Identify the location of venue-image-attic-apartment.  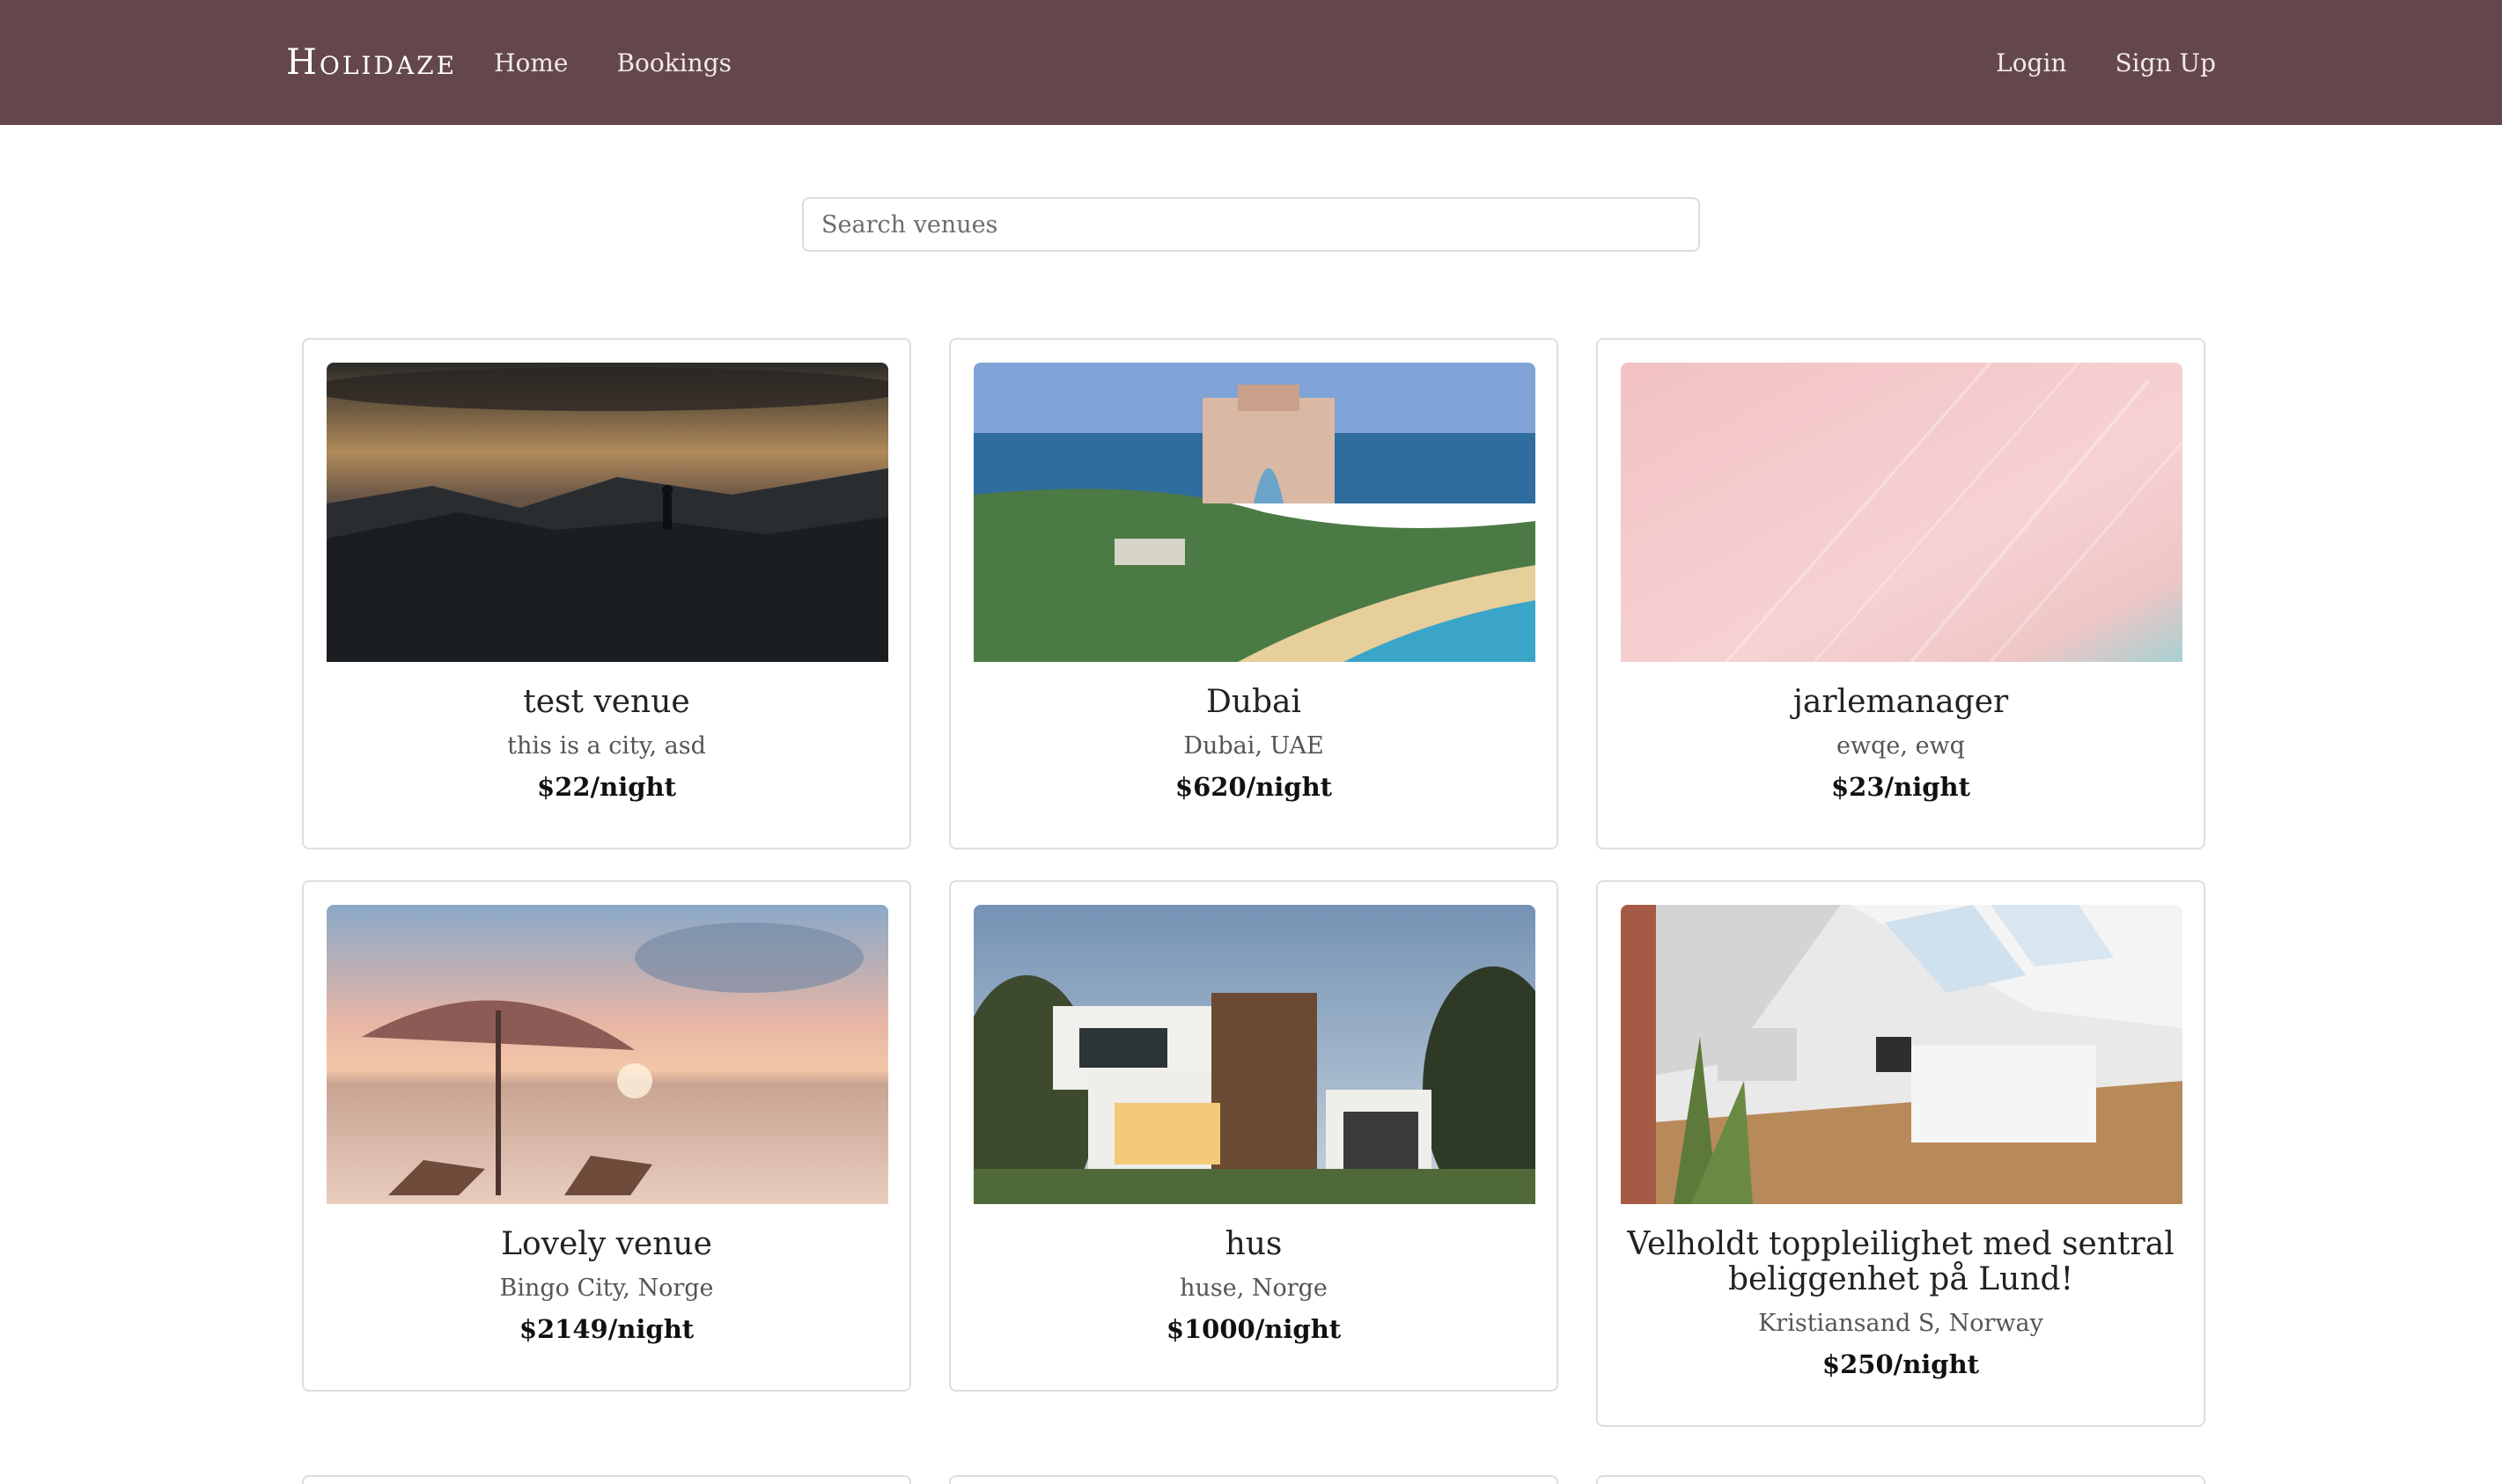
(1901, 1054).